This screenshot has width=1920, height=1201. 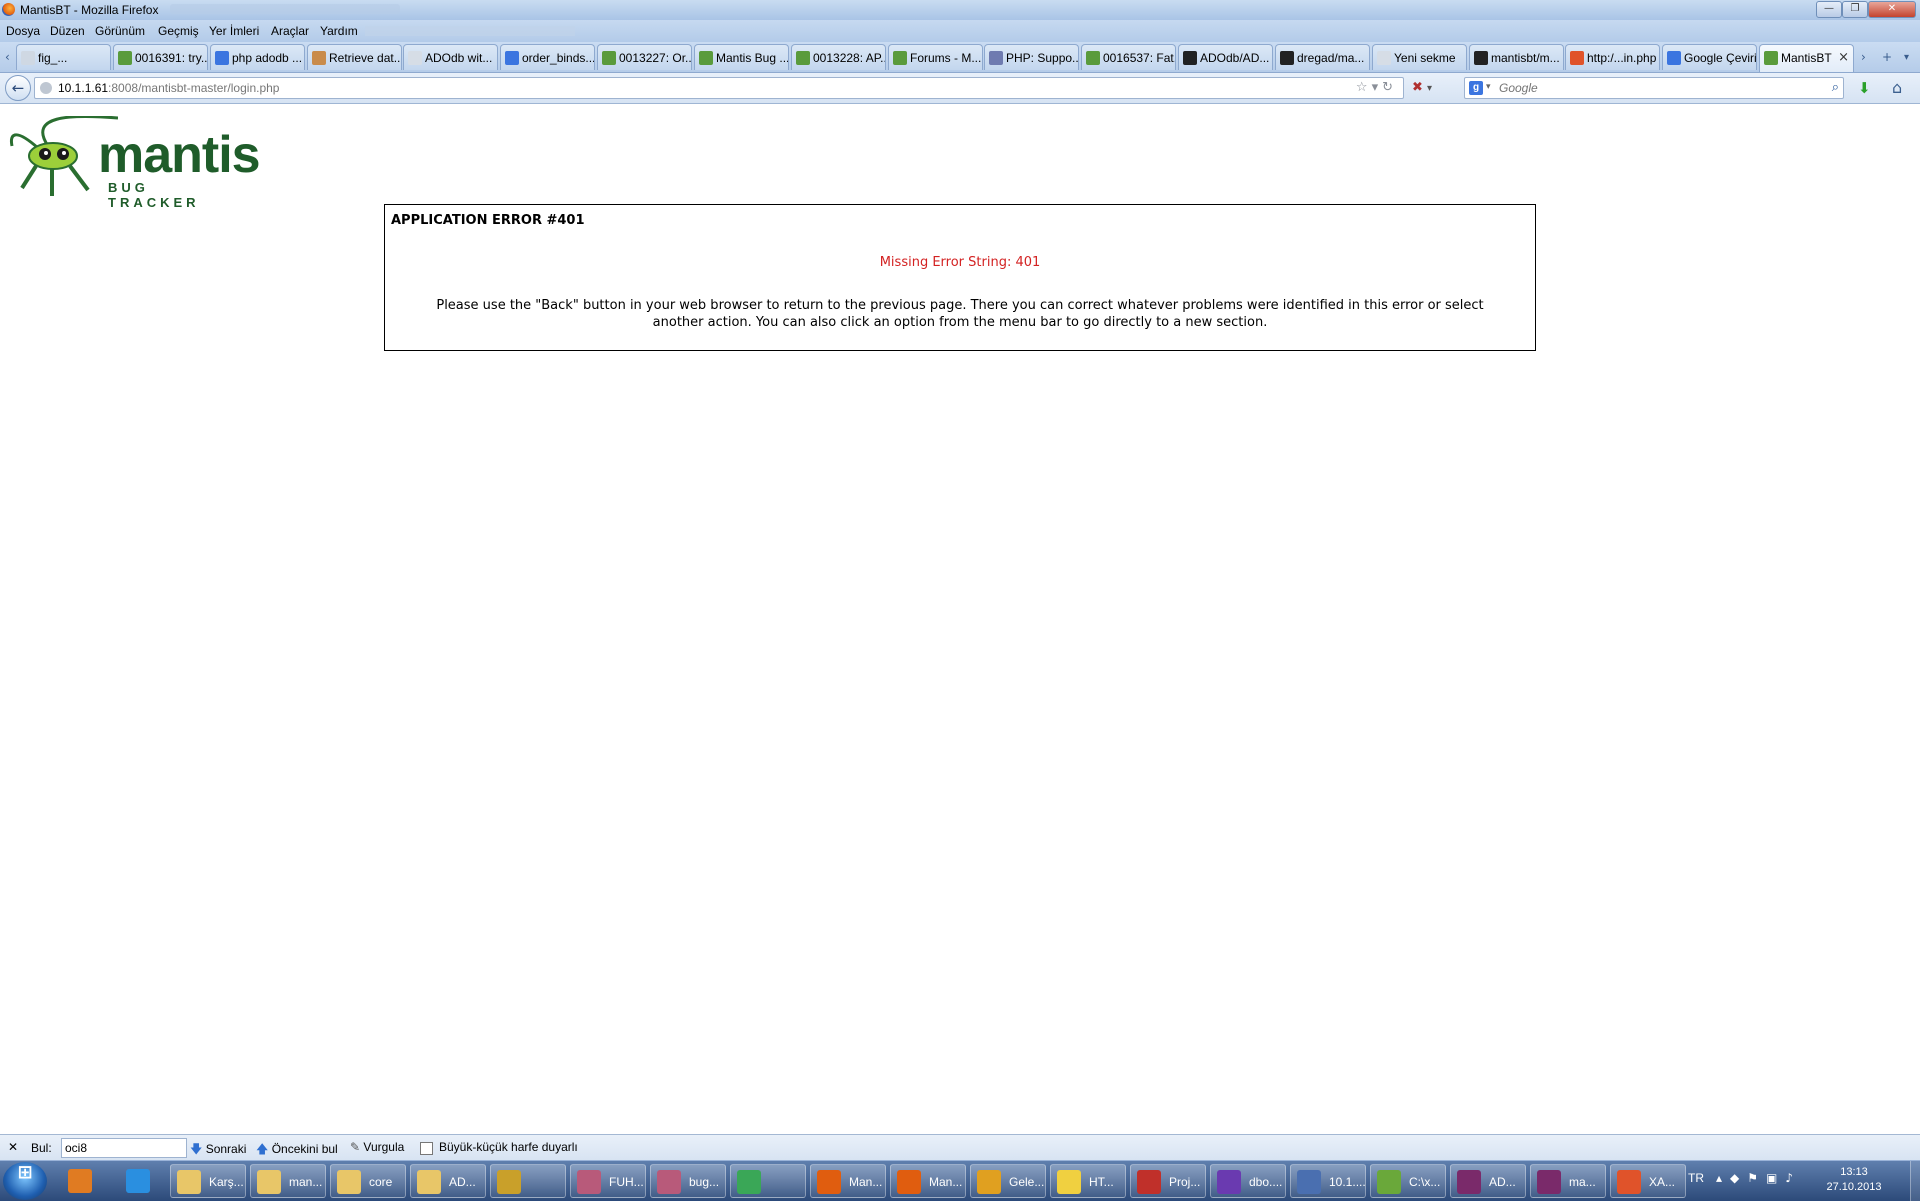 I want to click on taskbar-item-3: core, so click(x=368, y=1181).